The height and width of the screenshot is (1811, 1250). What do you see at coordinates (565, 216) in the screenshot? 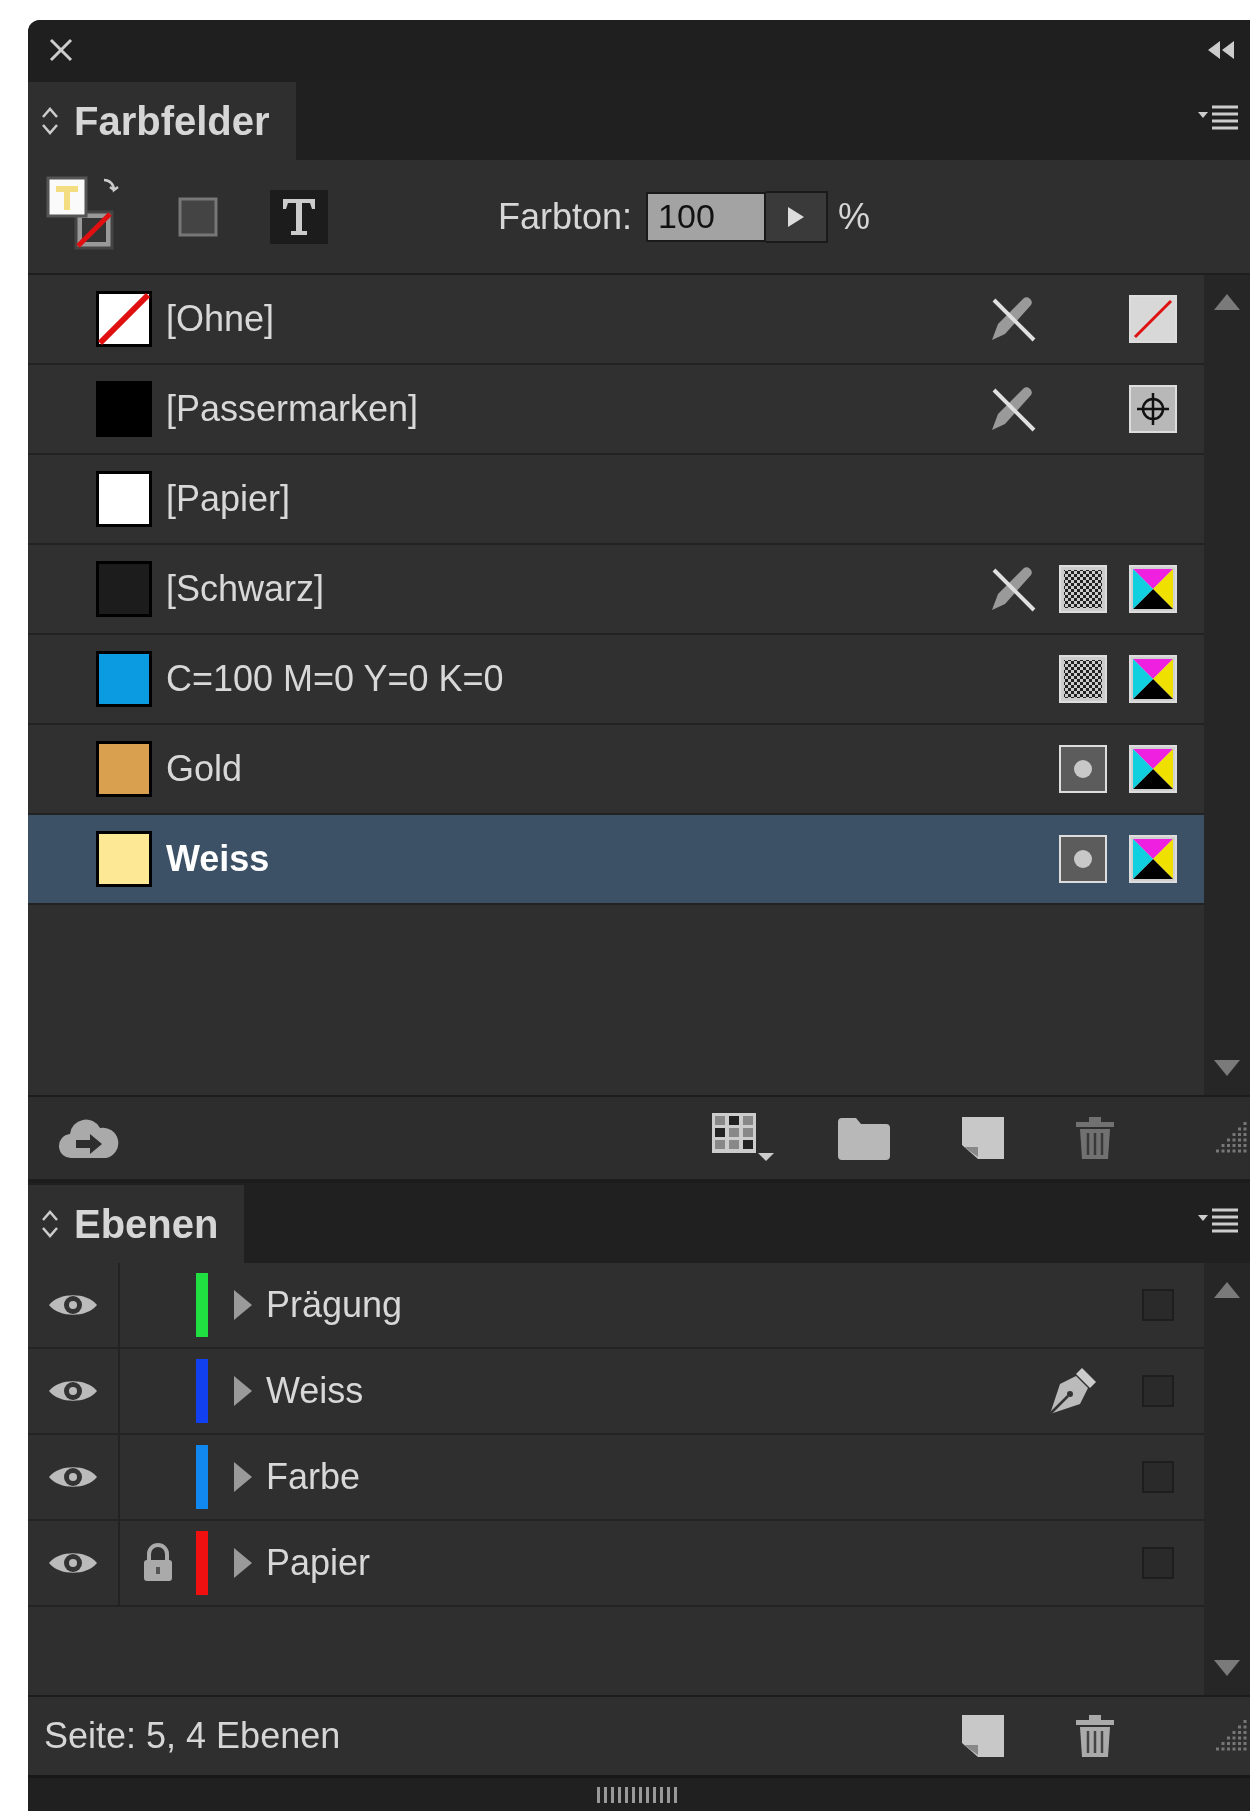
I see `tint-label: Farbton:` at bounding box center [565, 216].